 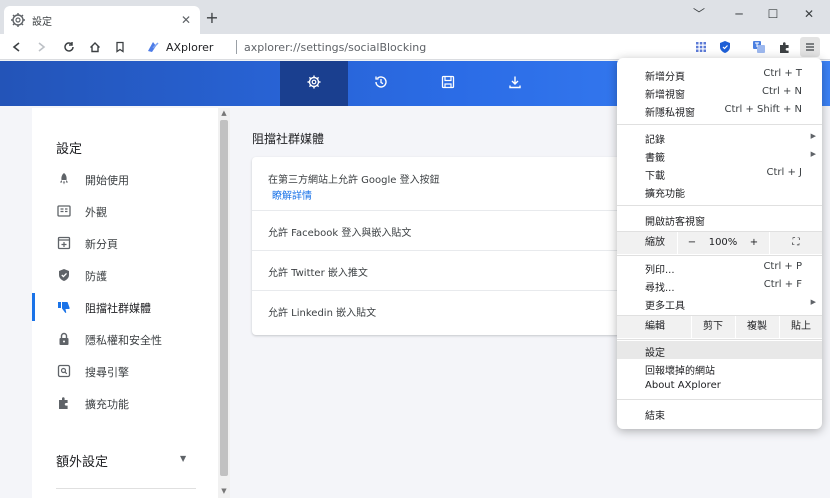 I want to click on setting-row-google-login: 在第三方網站上允許 Google 登入按鈕 瞭解詳情, so click(x=447, y=183).